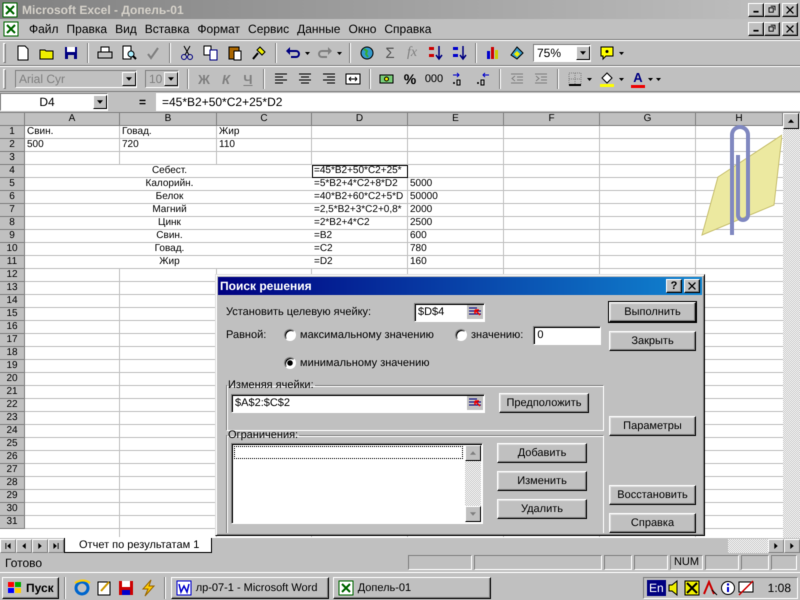 Image resolution: width=800 pixels, height=600 pixels. Describe the element at coordinates (12, 496) in the screenshot. I see `row-header: 29` at that location.